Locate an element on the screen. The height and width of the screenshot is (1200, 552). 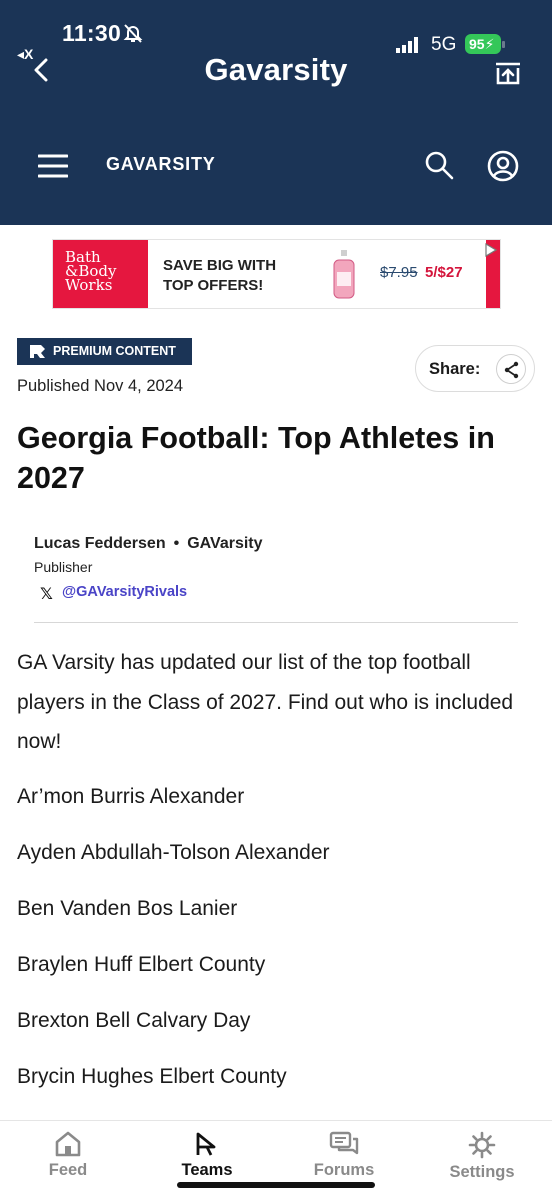
list-item: Brycin Hughes Elbert County is located at coordinates (152, 1076).